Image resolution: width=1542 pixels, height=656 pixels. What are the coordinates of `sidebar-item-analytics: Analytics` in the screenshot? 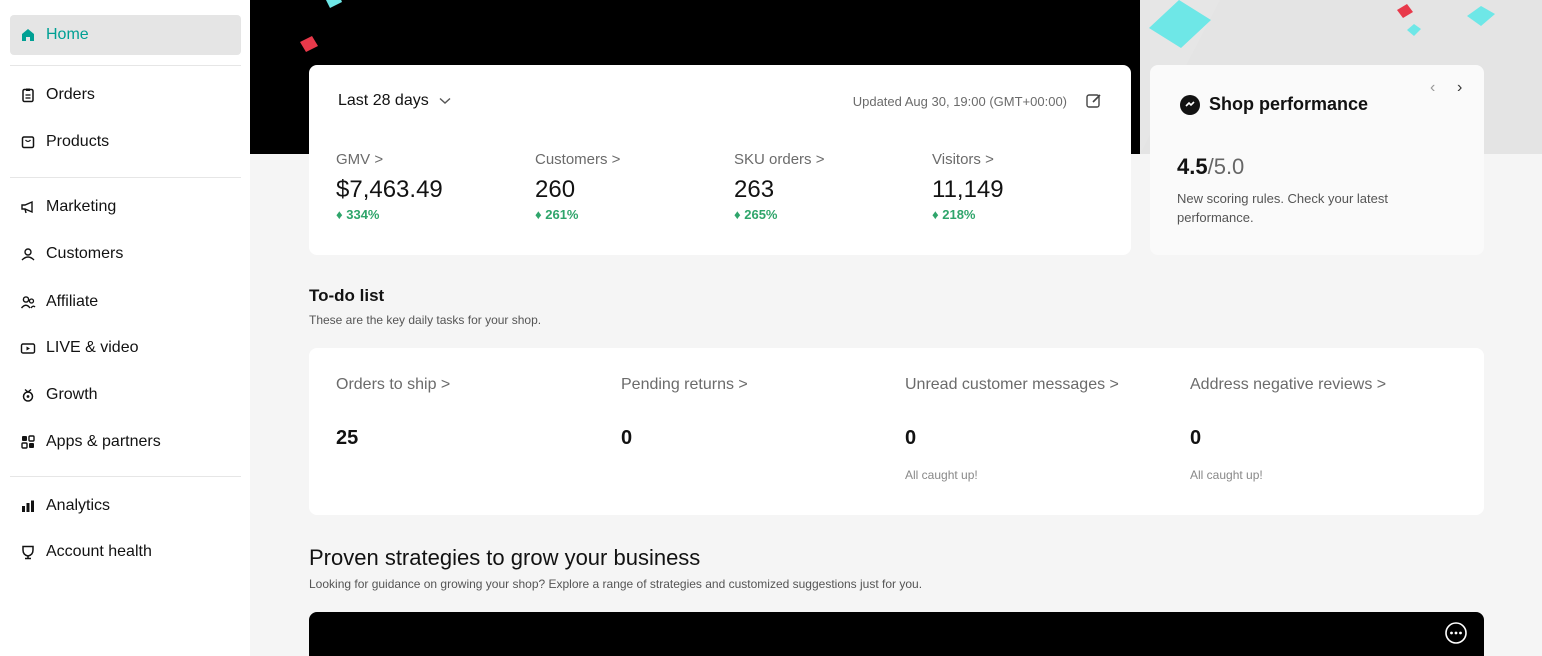 It's located at (125, 506).